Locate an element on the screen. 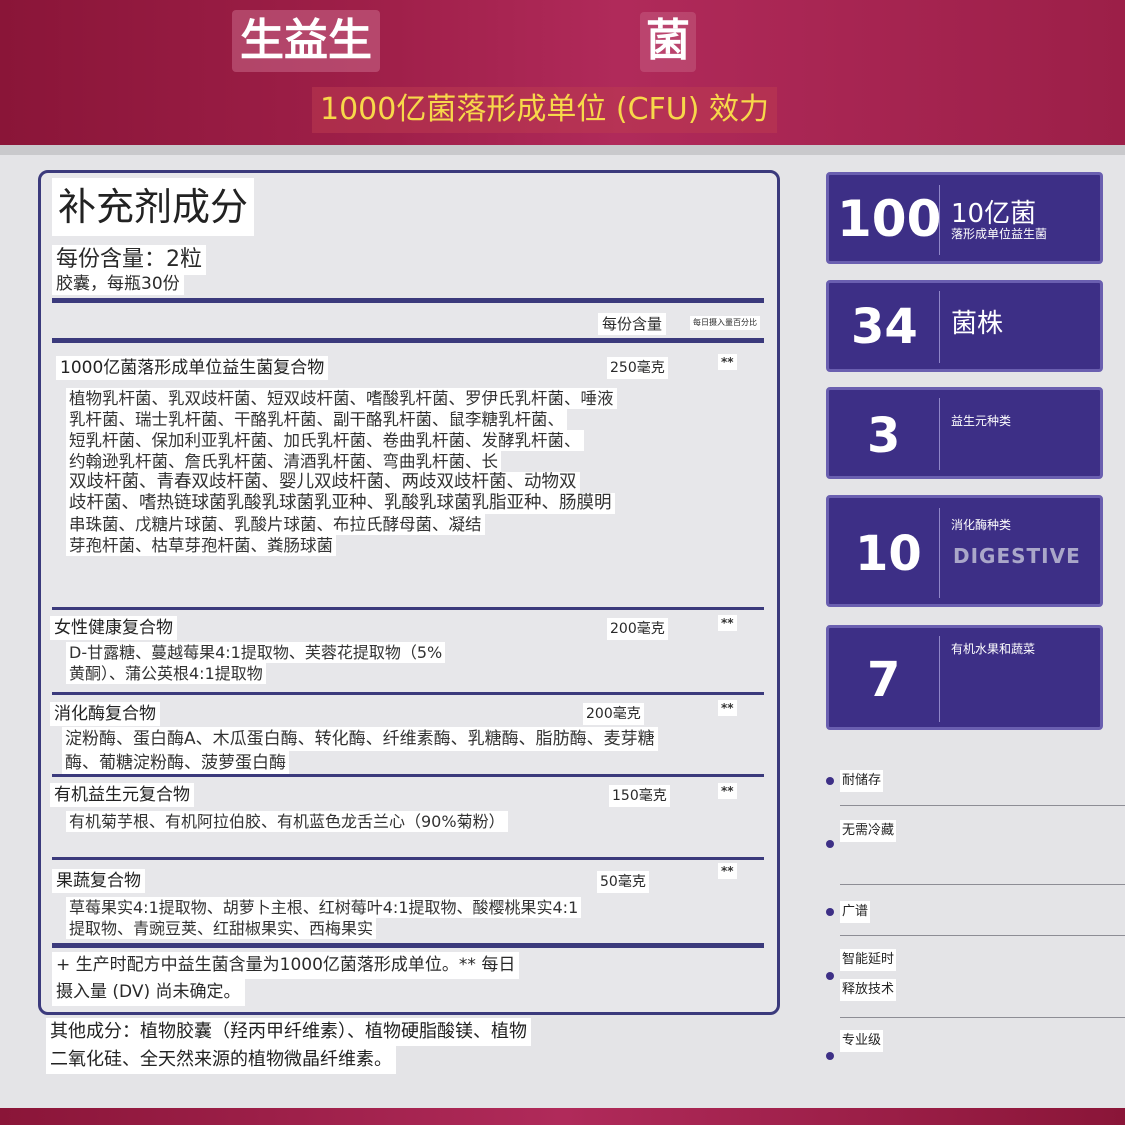 The image size is (1125, 1125). ingredient-line: 淀粉酶、蛋白酶A、木瓜蛋白酶、转化酶、纤维素酶、乳糖酶、脂肪酶、麦芽糖 is located at coordinates (360, 739).